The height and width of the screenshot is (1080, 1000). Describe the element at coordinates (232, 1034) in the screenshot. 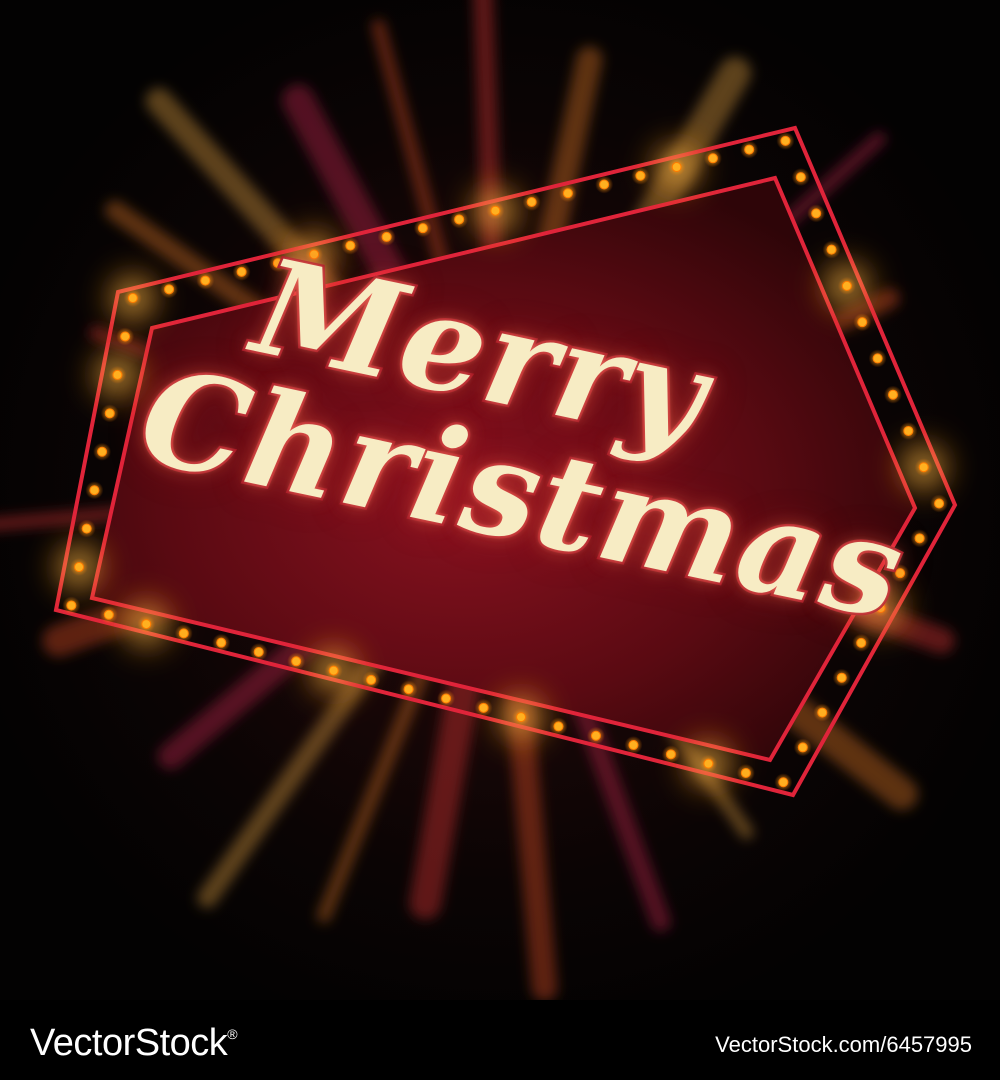

I see `registered-mark: ®` at that location.